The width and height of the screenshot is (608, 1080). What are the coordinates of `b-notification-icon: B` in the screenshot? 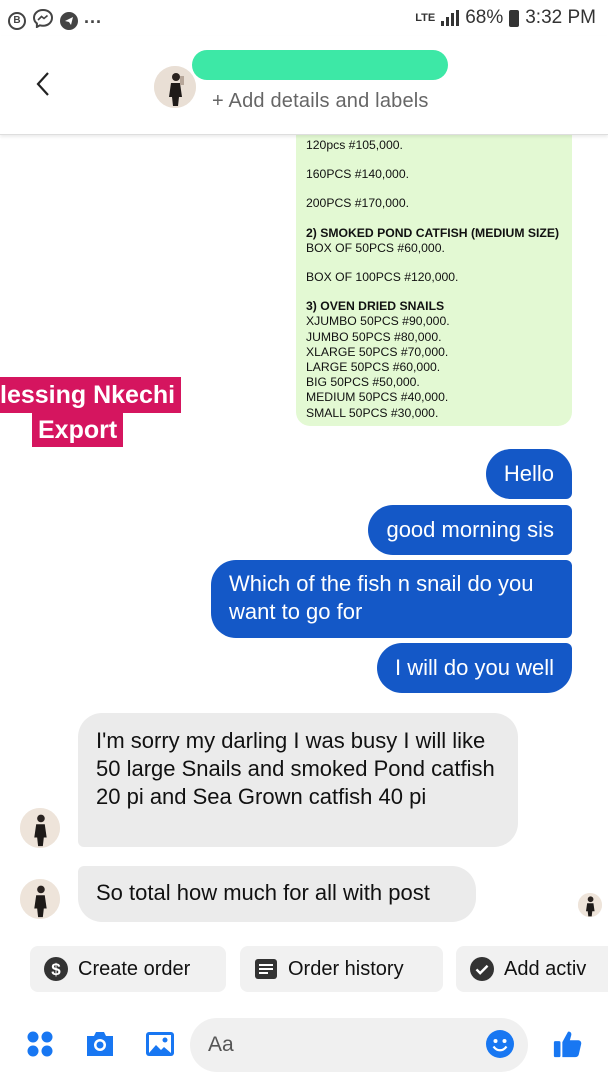 It's located at (17, 20).